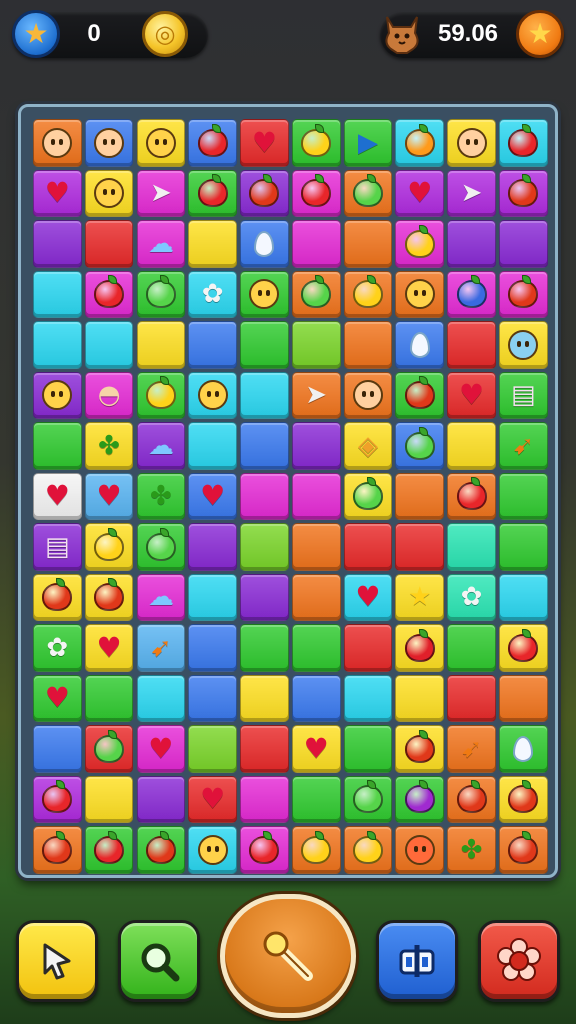 This screenshot has width=576, height=1024. What do you see at coordinates (161, 446) in the screenshot?
I see `tile-6-2: ☁` at bounding box center [161, 446].